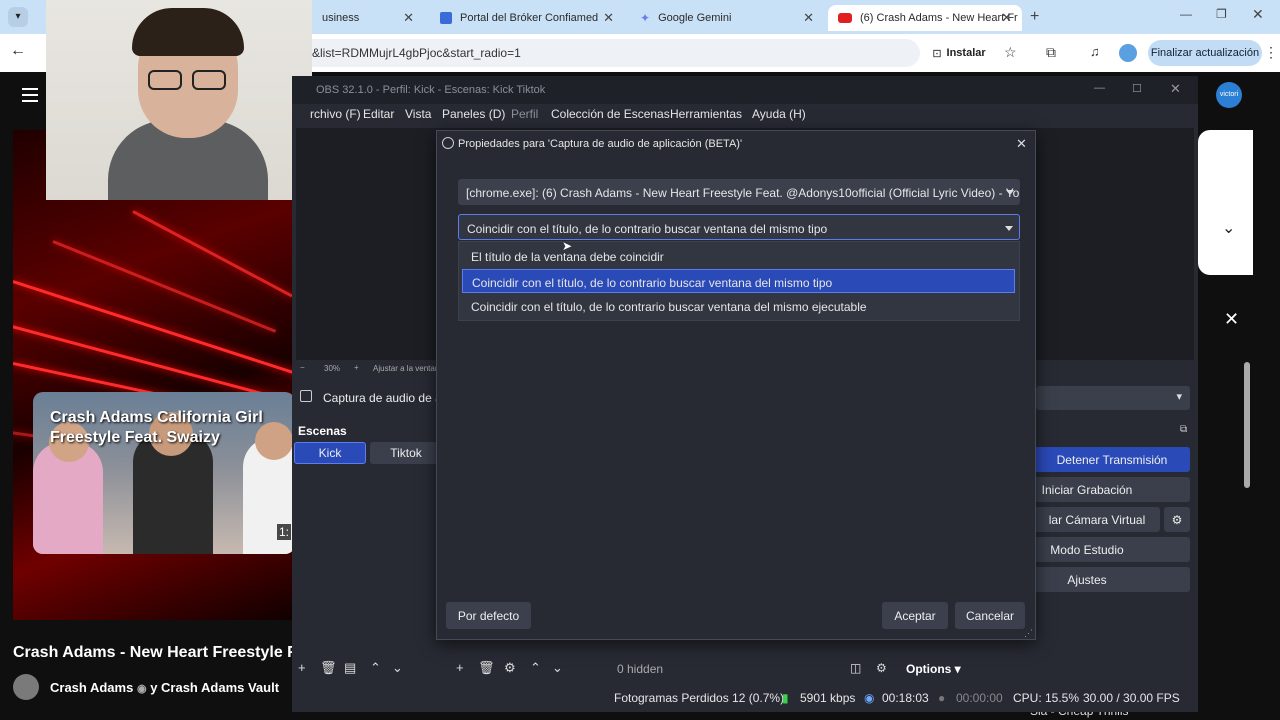  I want to click on accept-button: Aceptar, so click(915, 615).